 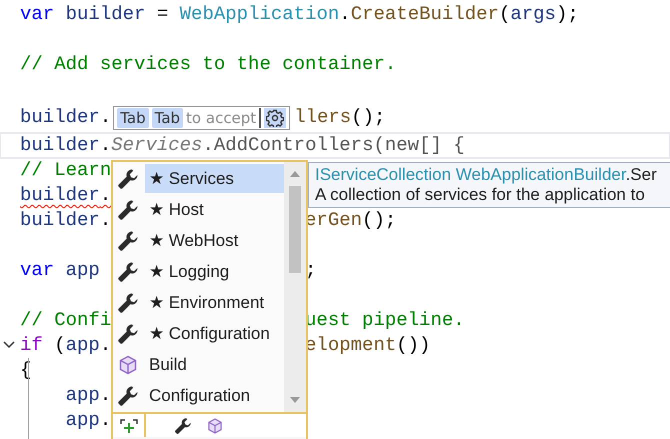 What do you see at coordinates (66, 345) in the screenshot?
I see `code-text: if (app.` at bounding box center [66, 345].